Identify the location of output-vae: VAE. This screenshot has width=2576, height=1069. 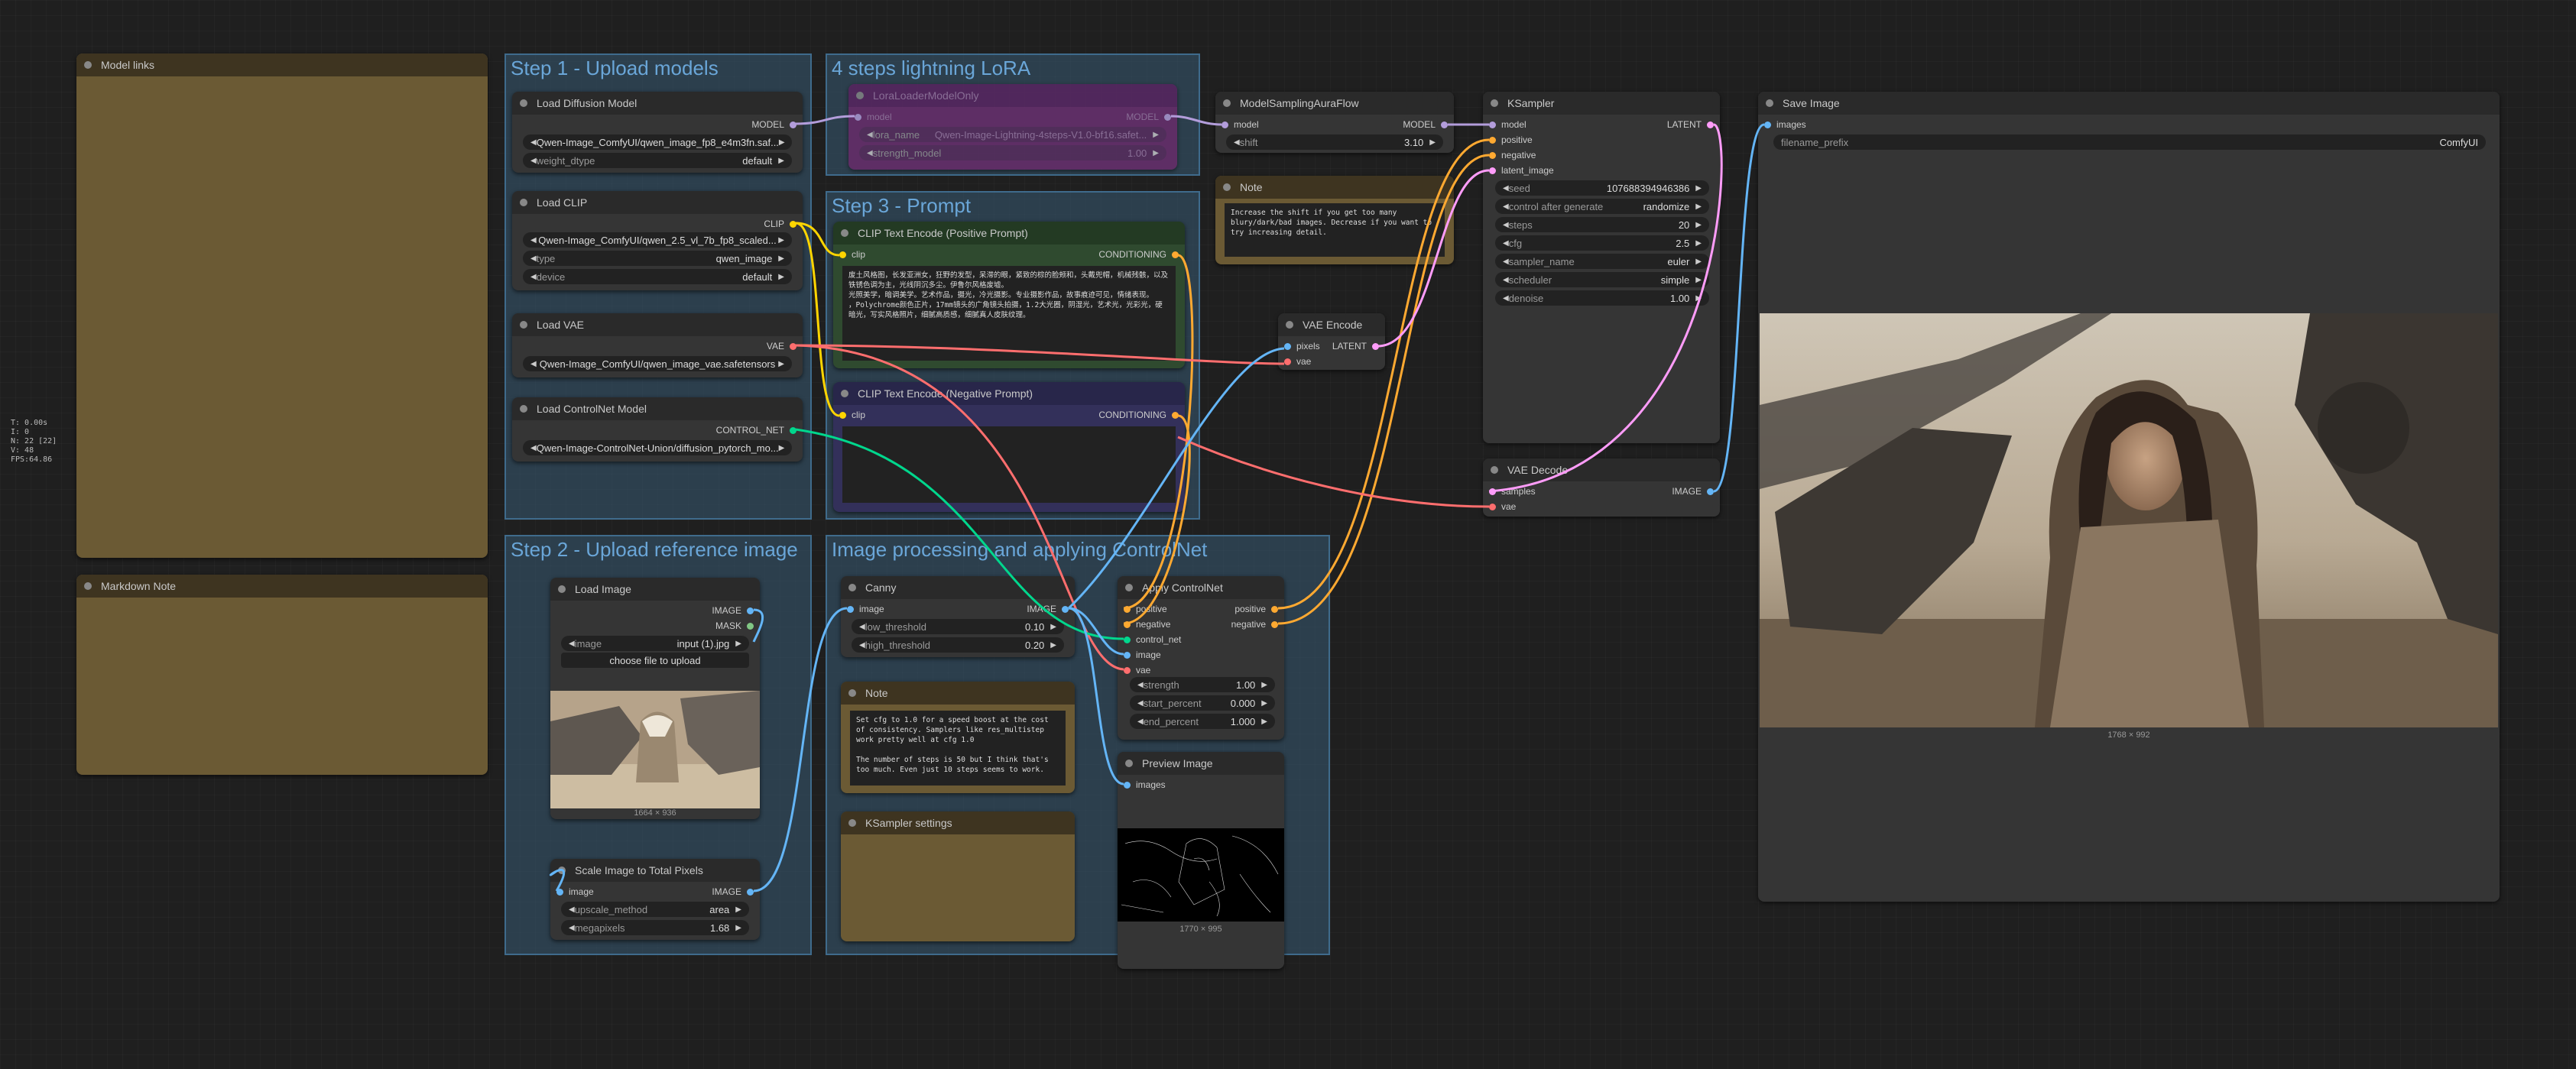
(781, 346).